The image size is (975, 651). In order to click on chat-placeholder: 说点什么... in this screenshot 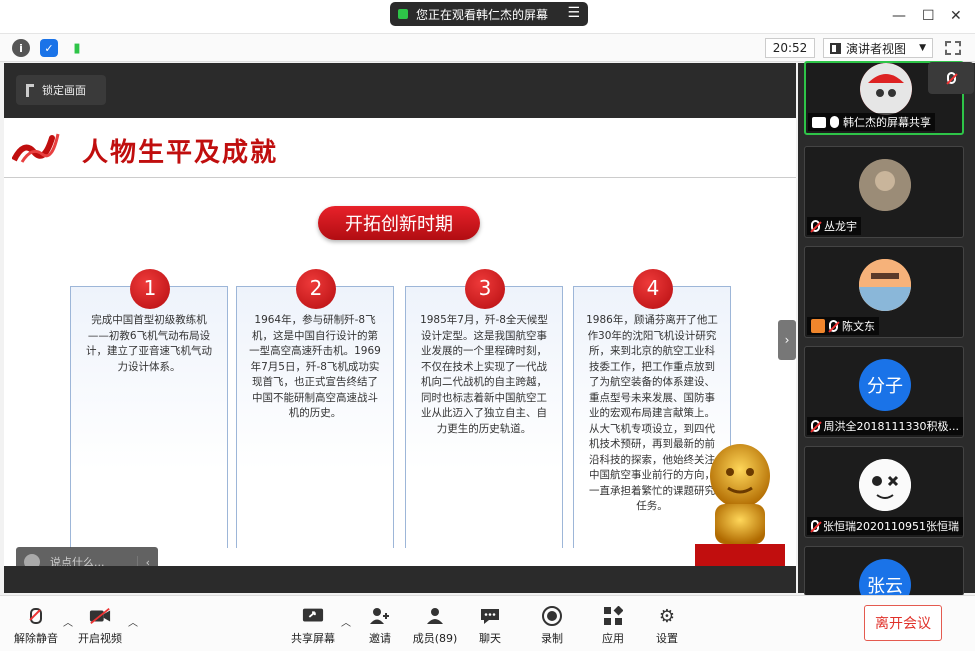, I will do `click(77, 561)`.